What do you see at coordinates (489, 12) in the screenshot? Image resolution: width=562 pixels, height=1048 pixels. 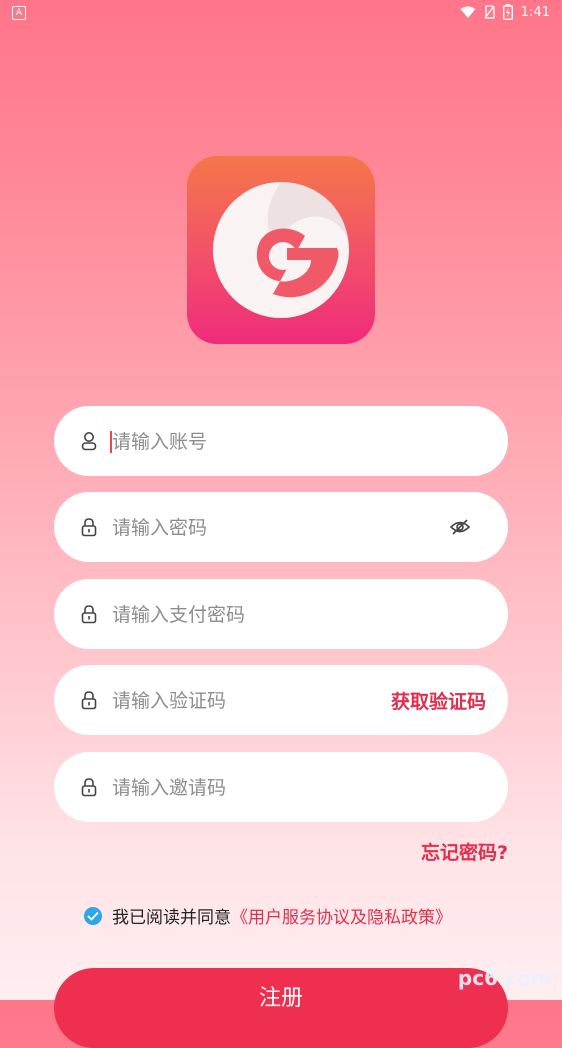 I see `no-sim-icon` at bounding box center [489, 12].